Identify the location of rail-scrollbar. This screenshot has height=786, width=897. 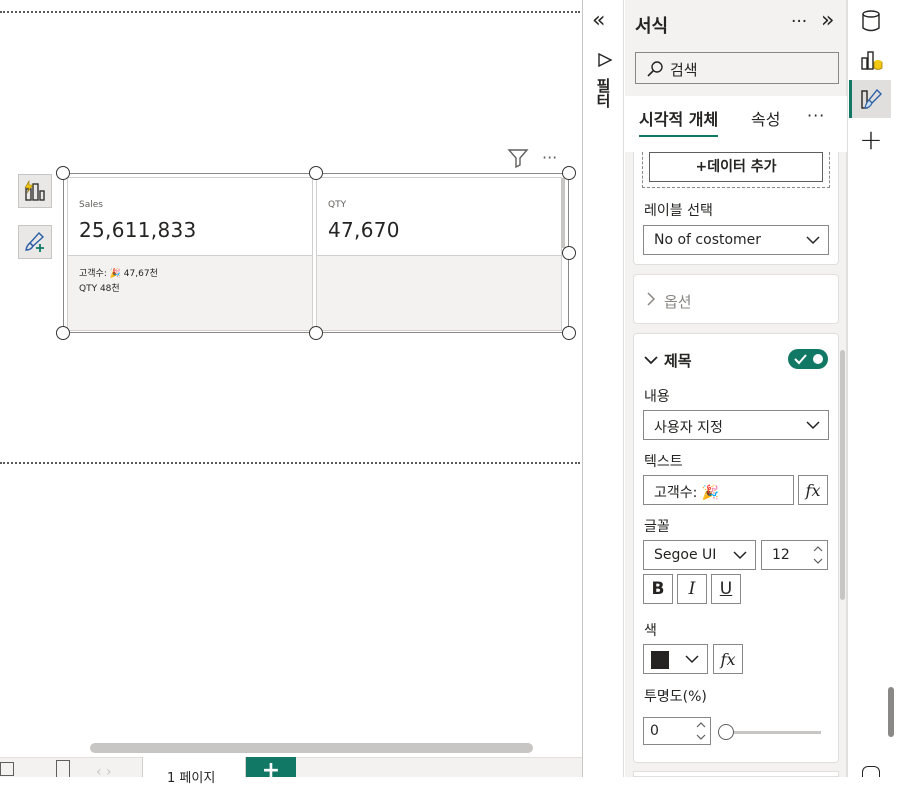
(891, 712).